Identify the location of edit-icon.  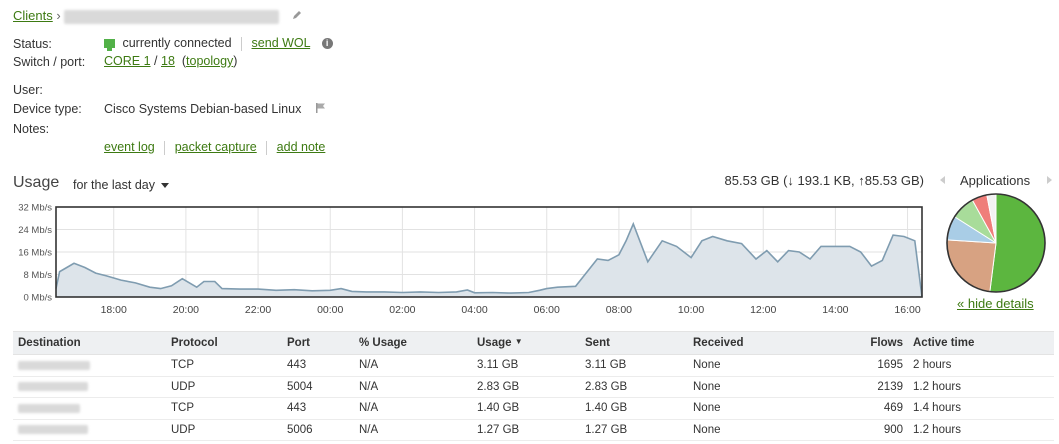
(297, 16).